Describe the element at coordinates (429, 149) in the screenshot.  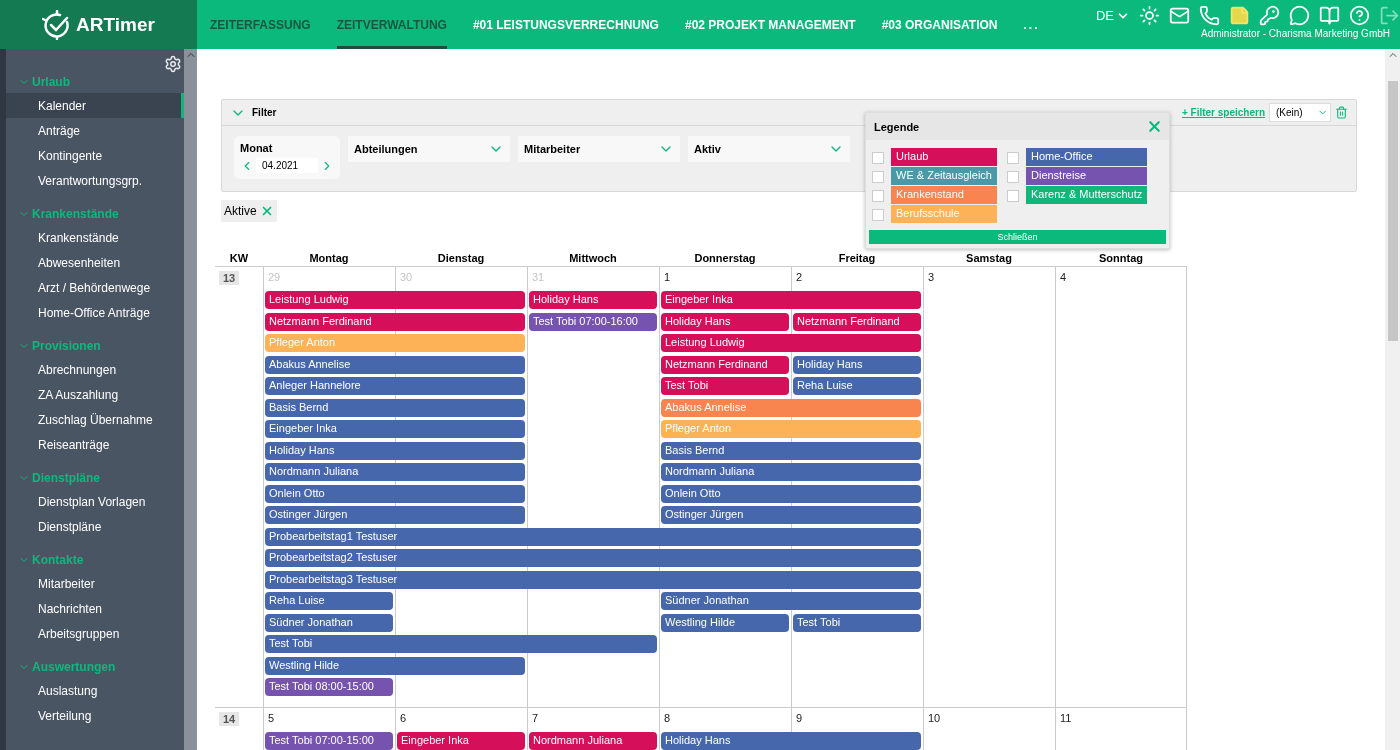
I see `filter-dropdown: Abteilungen` at that location.